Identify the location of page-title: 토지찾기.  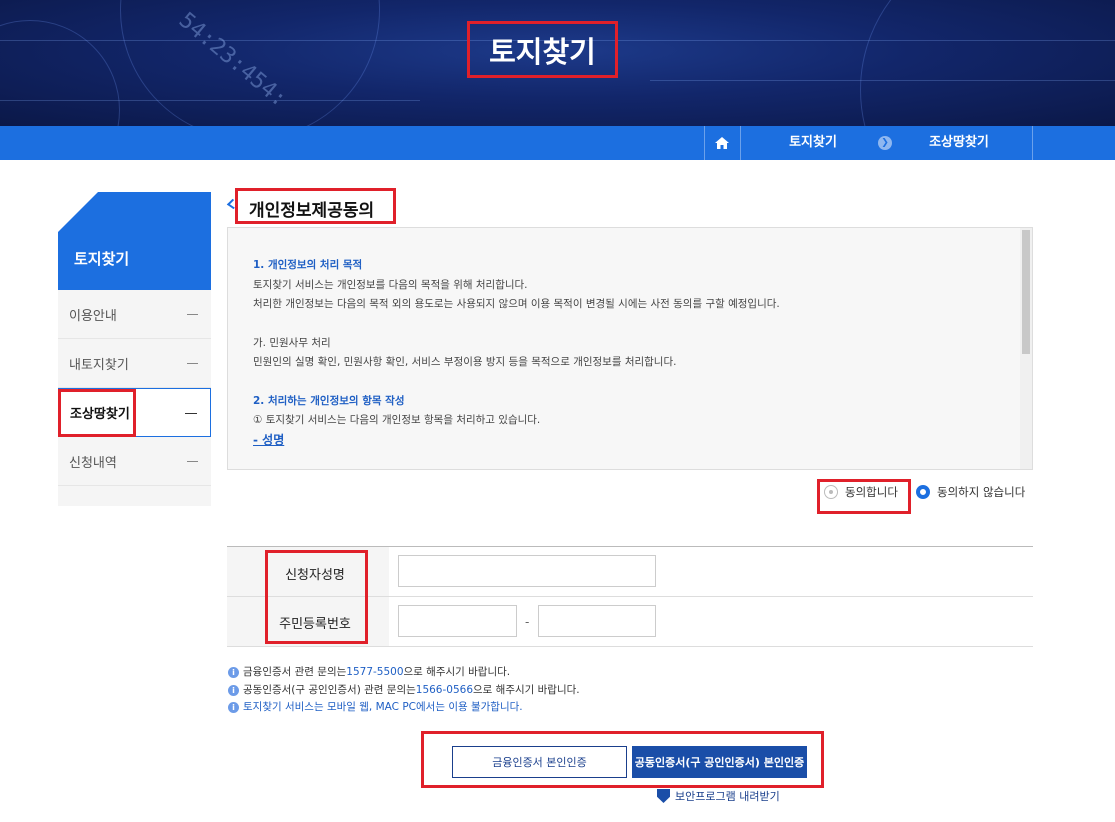
(542, 51).